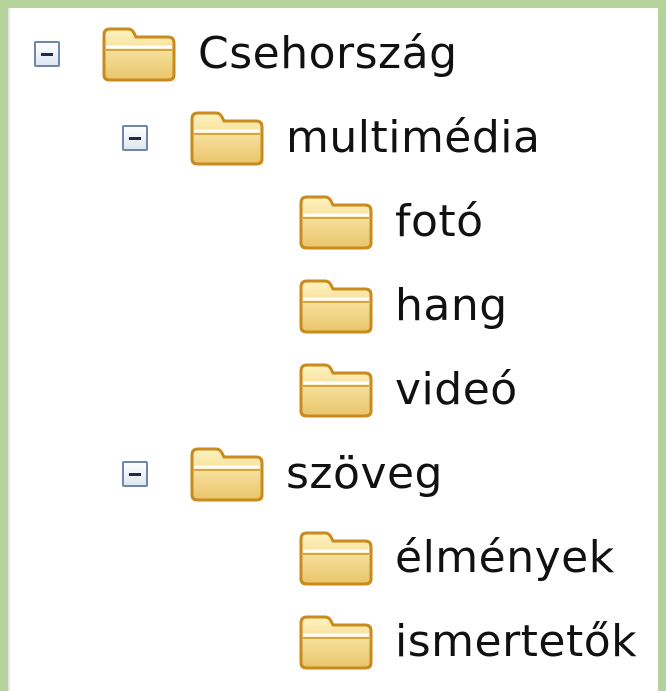 Image resolution: width=666 pixels, height=691 pixels. I want to click on tree-node-label: ismertetők, so click(516, 641).